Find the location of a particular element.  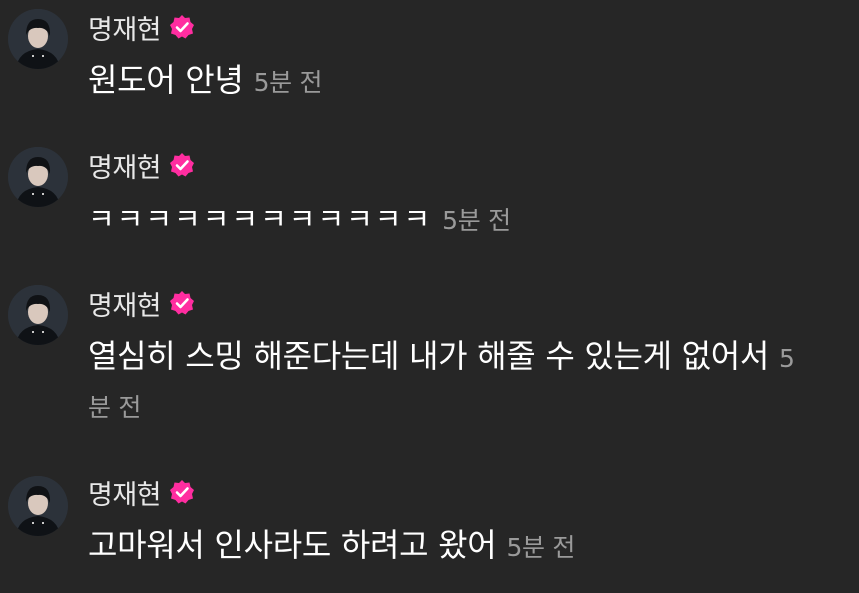

message-text: 열심히 스밍 해준다는데 내가 해줄 수 있는게 없어서 is located at coordinates (429, 356).